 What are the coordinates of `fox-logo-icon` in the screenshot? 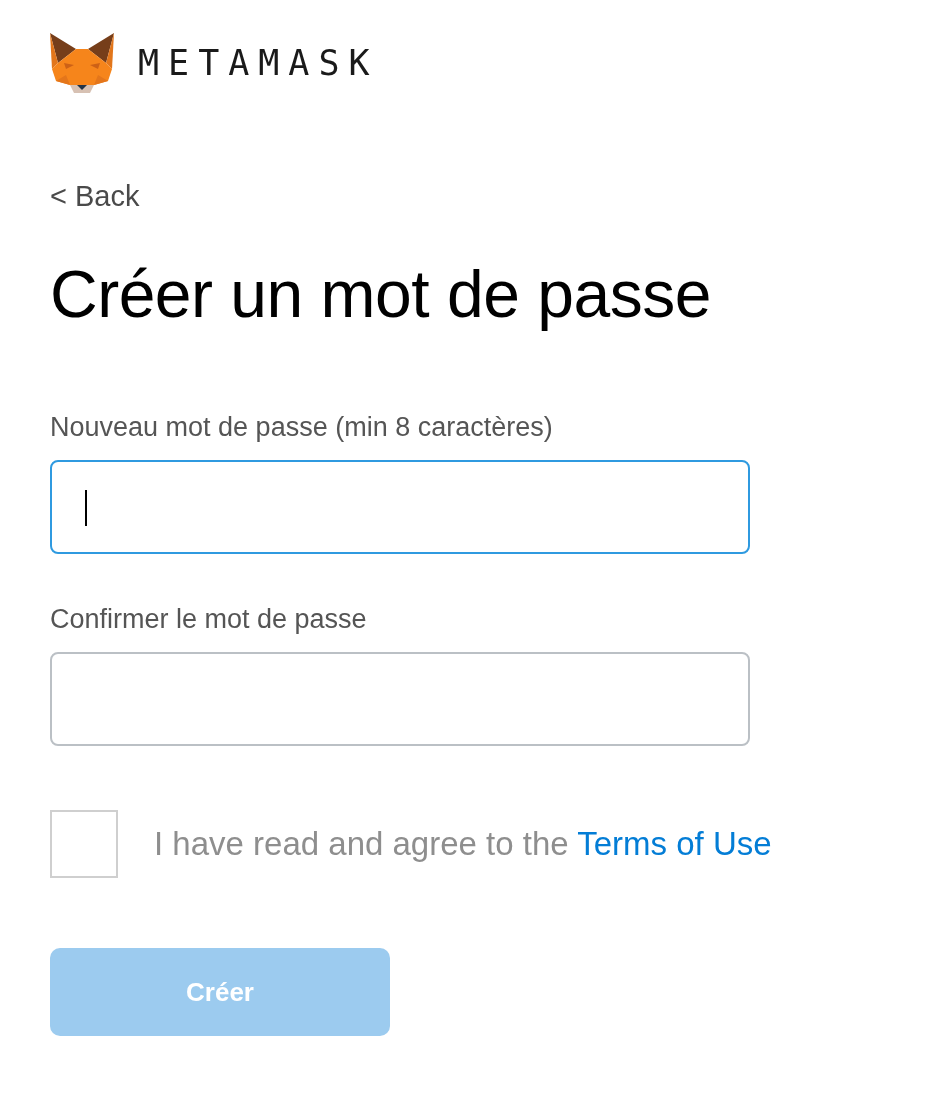 It's located at (82, 63).